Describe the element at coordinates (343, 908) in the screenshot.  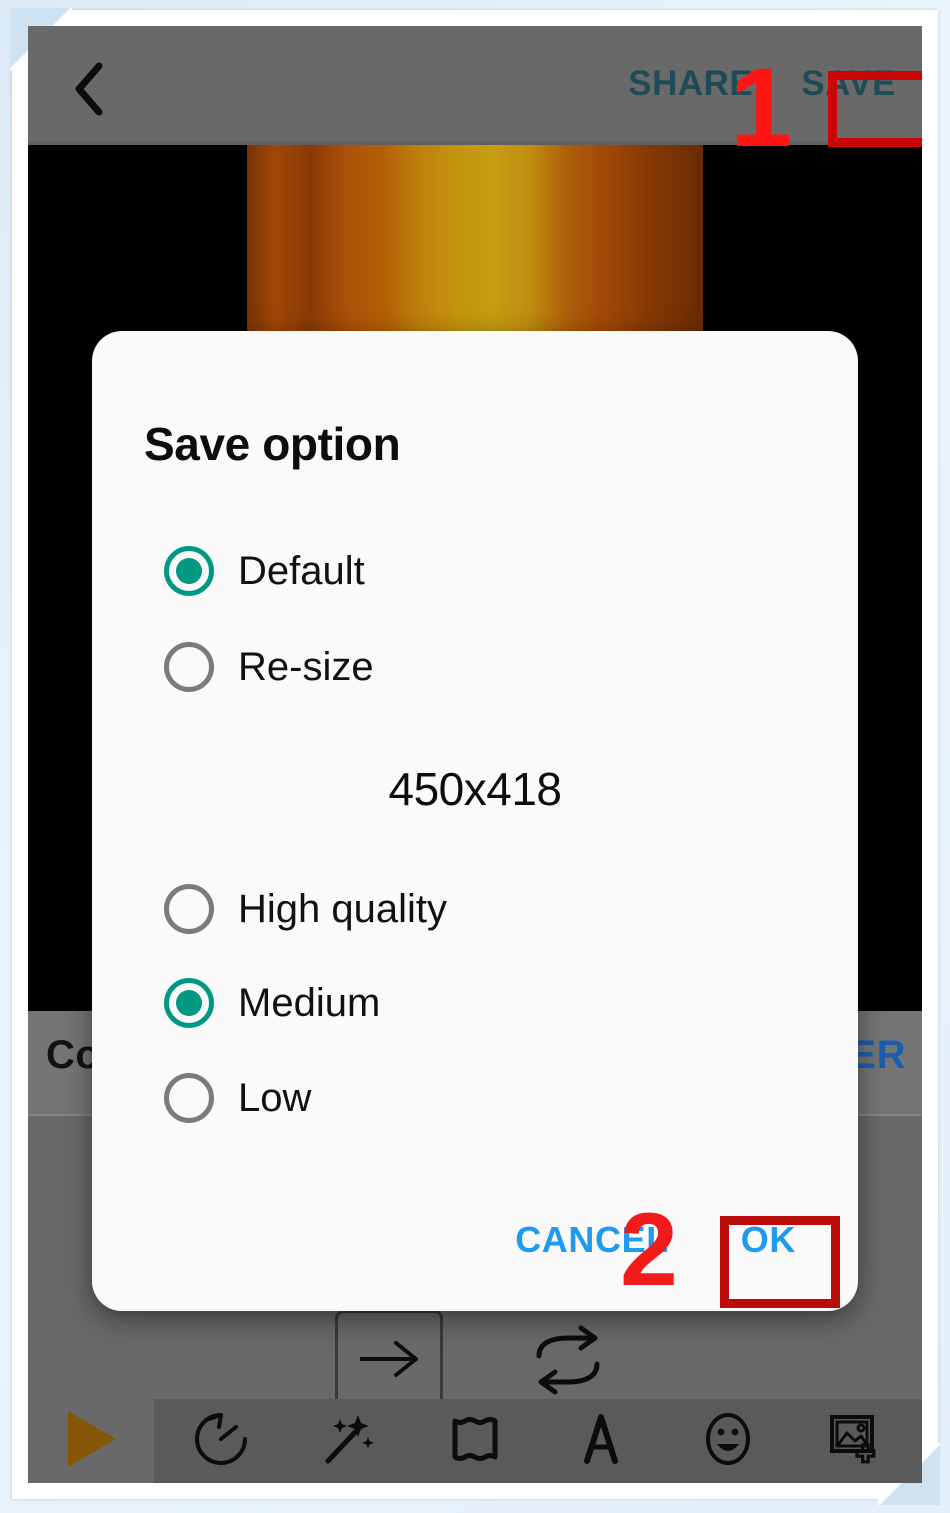
I see `option-high-quality-label: High quality` at that location.